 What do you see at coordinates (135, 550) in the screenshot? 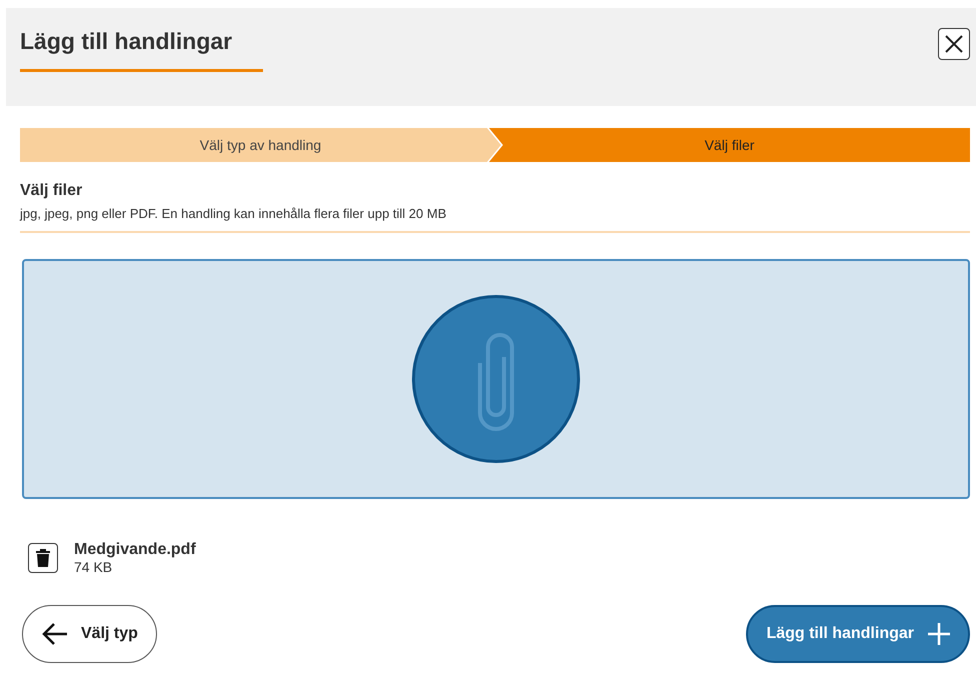
I see `file-name: Medgivande.pdf` at bounding box center [135, 550].